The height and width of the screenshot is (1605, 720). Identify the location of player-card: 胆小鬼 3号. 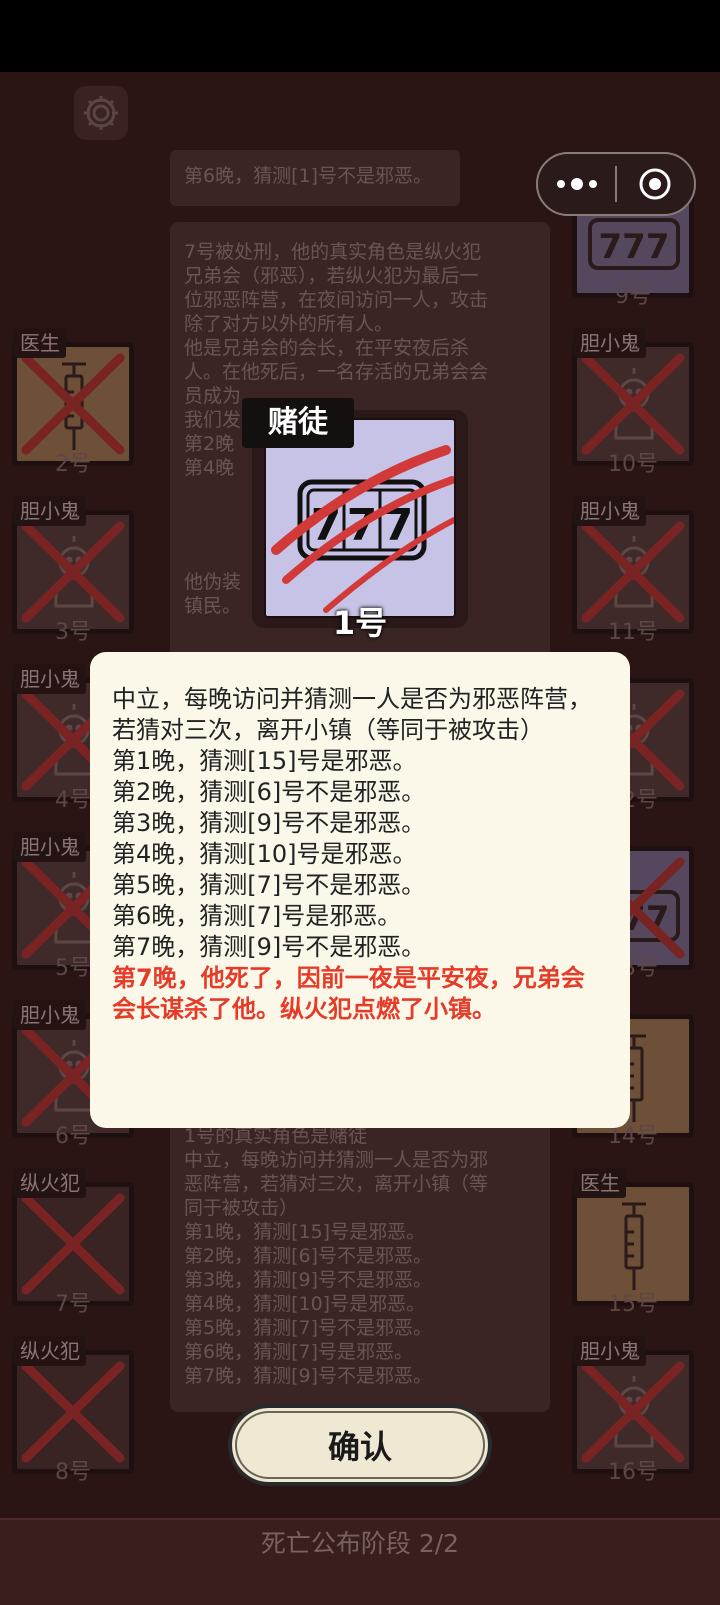
(69, 571).